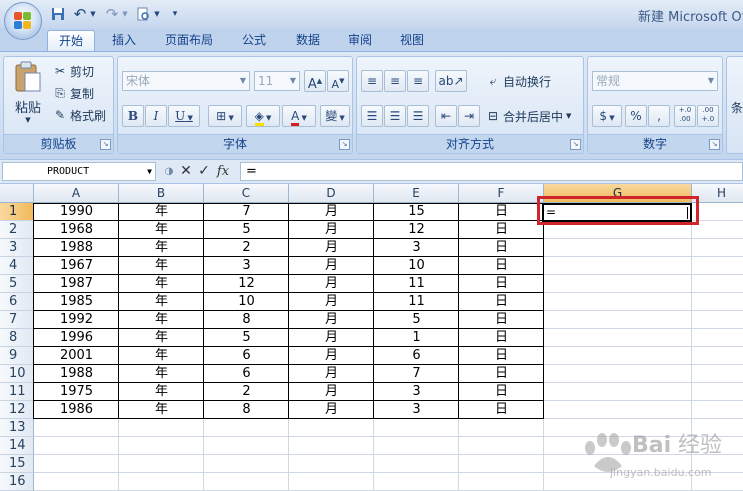 The image size is (743, 491). Describe the element at coordinates (338, 81) in the screenshot. I see `shrink-font-button: A▼` at that location.